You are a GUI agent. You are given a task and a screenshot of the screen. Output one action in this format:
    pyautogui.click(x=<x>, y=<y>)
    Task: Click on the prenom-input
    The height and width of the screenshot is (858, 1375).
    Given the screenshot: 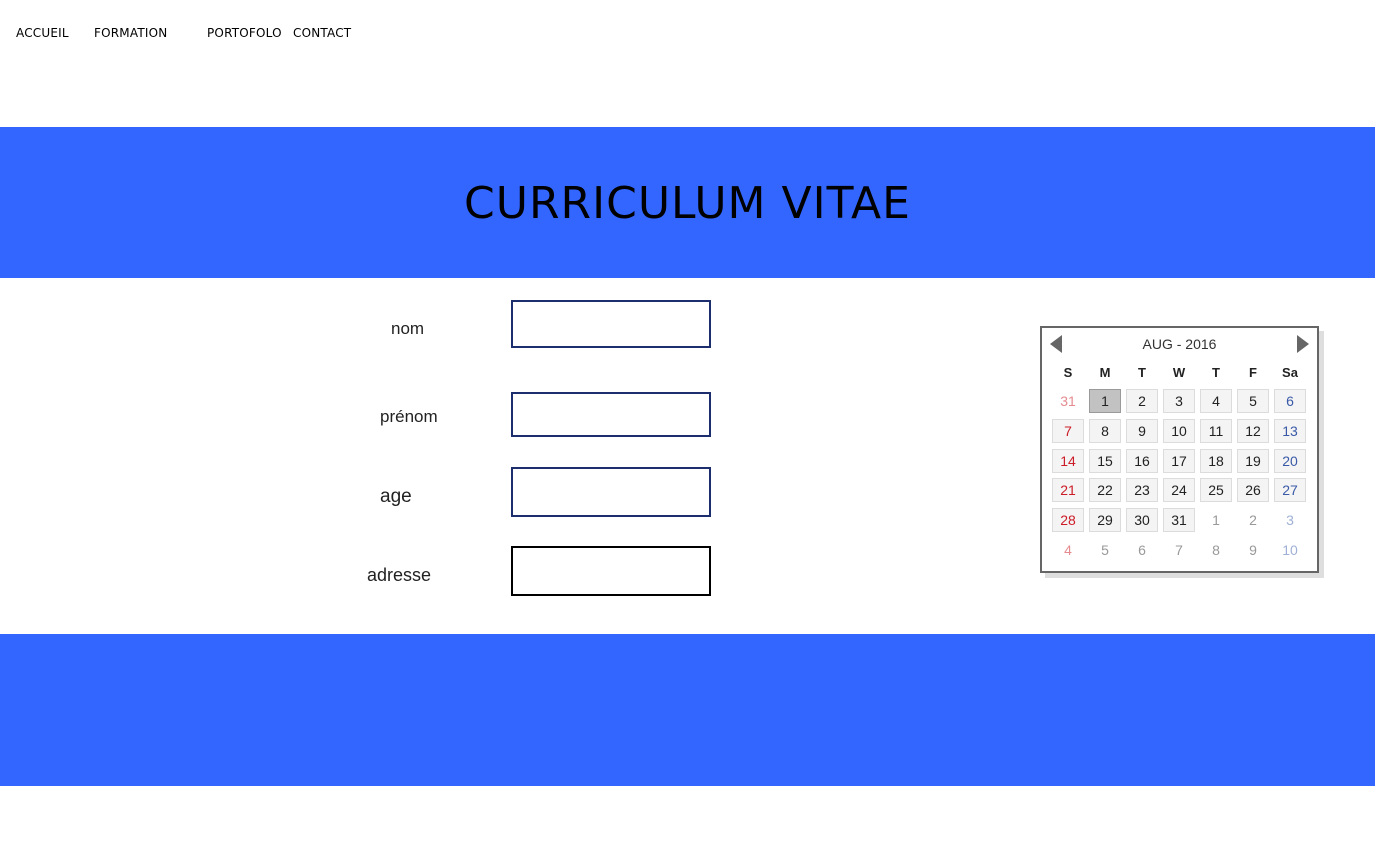 What is the action you would take?
    pyautogui.click(x=611, y=414)
    